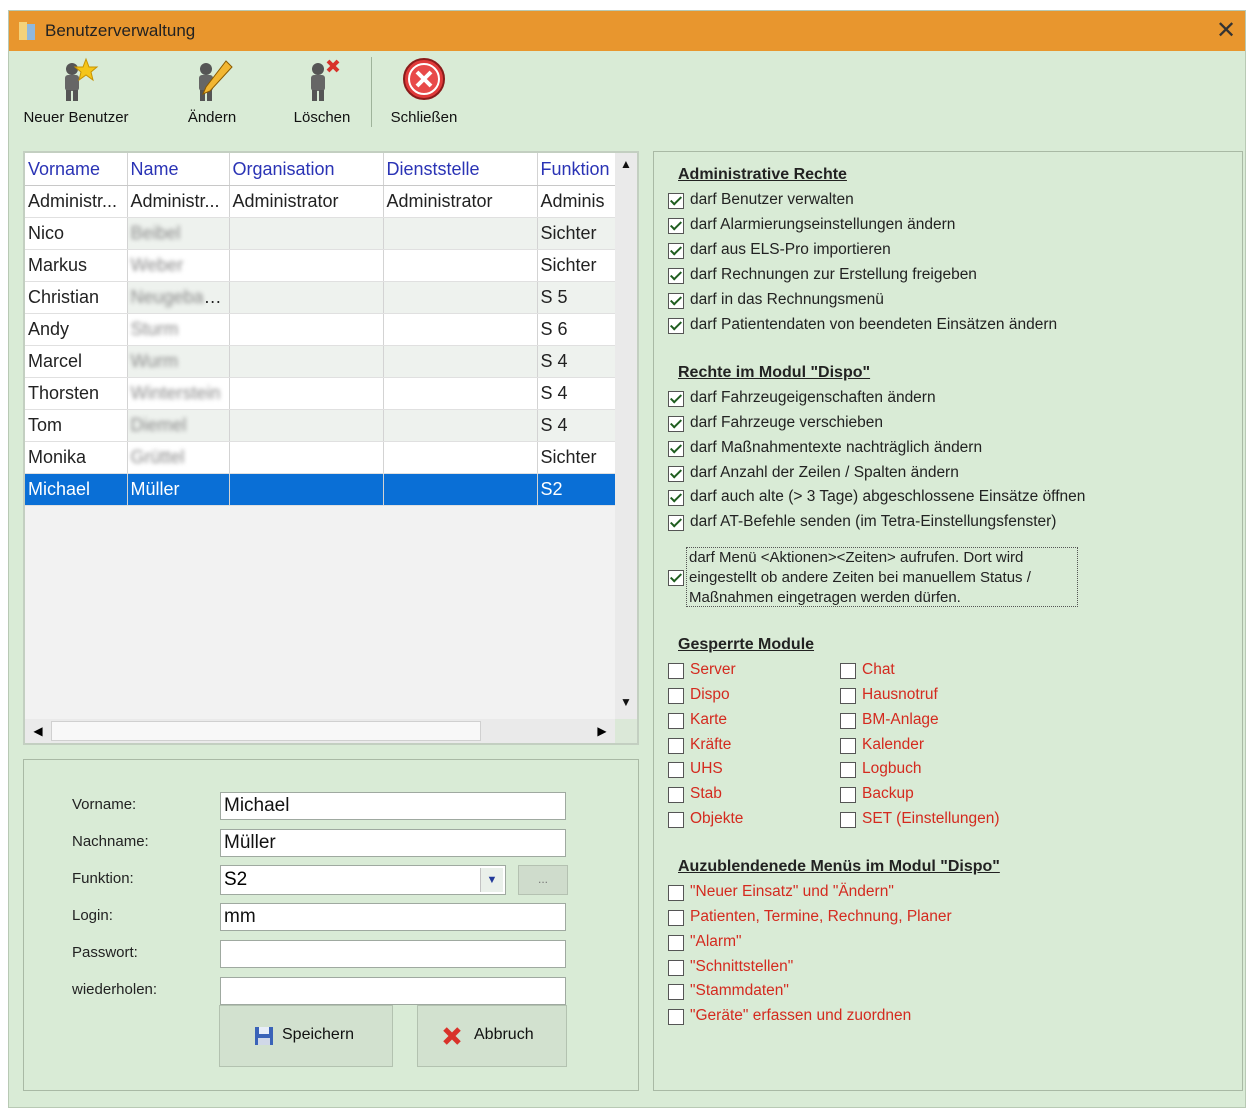 The width and height of the screenshot is (1250, 1110). I want to click on passwort-label: Passwort:, so click(105, 952).